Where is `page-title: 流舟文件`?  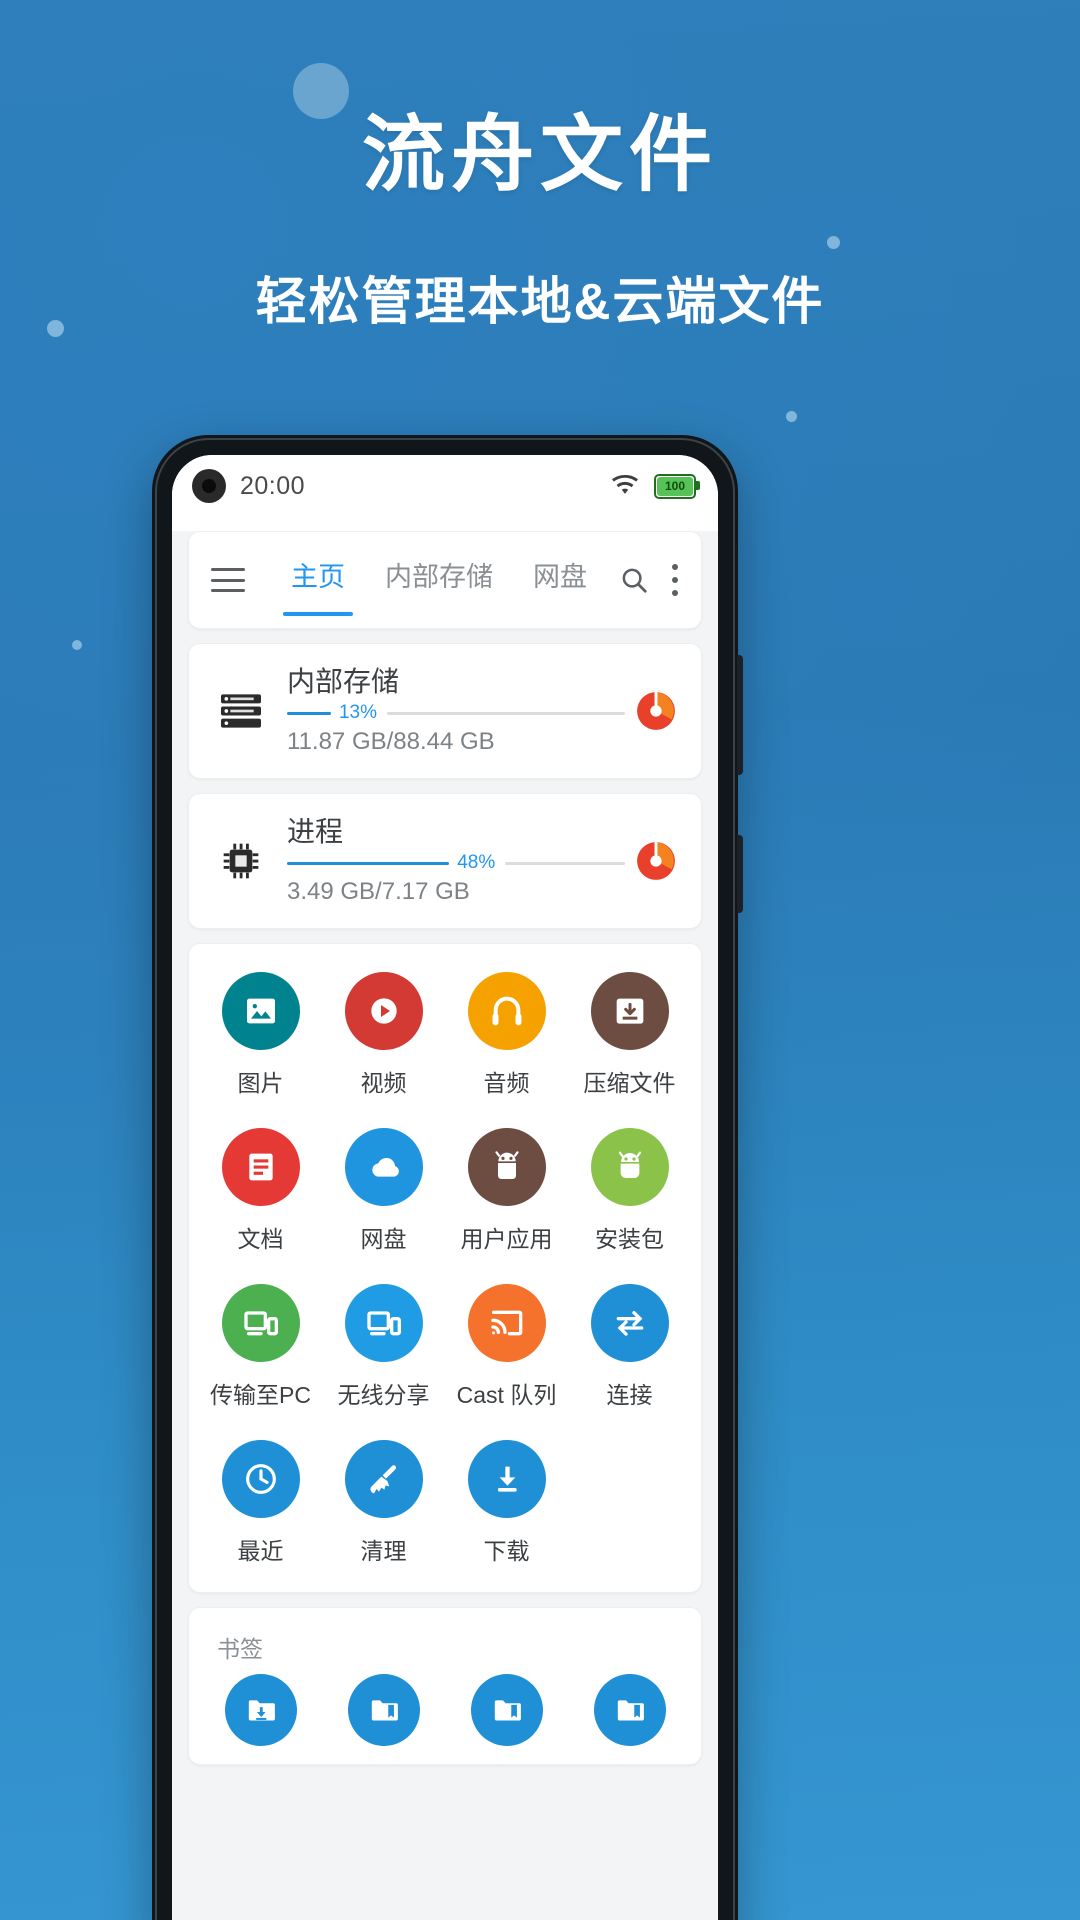
page-title: 流舟文件 is located at coordinates (540, 154).